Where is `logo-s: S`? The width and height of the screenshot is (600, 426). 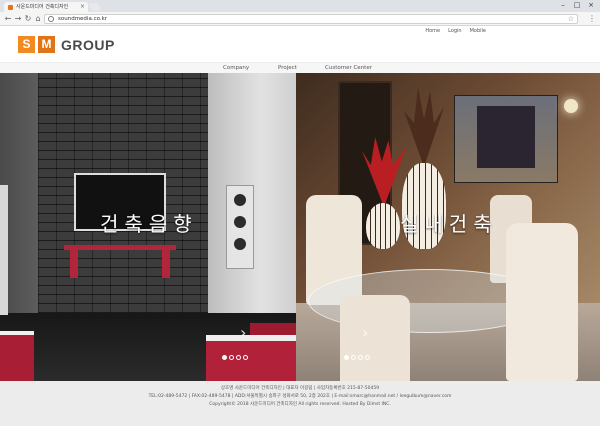
logo-s: S is located at coordinates (26, 44).